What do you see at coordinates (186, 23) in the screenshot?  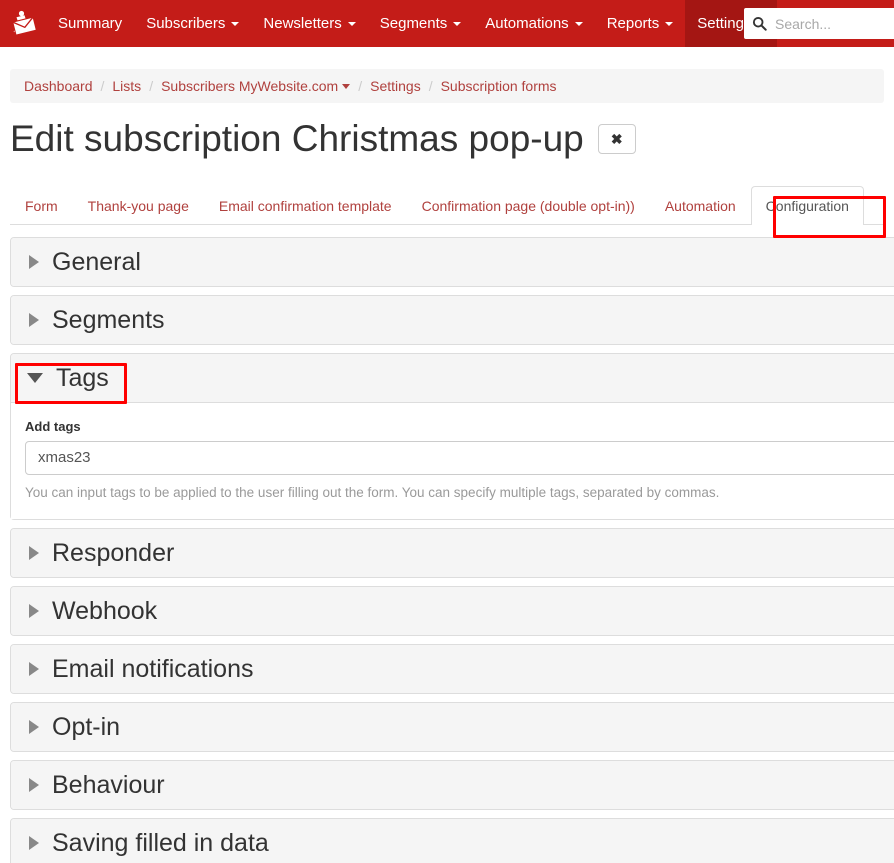 I see `nav-label-subscribers: Subscribers` at bounding box center [186, 23].